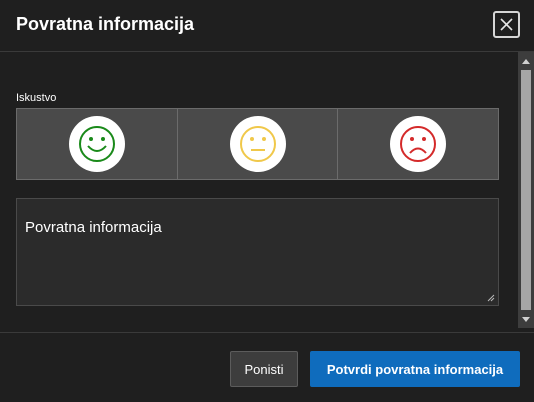 The width and height of the screenshot is (534, 402). I want to click on cancel-button: Ponisti, so click(264, 369).